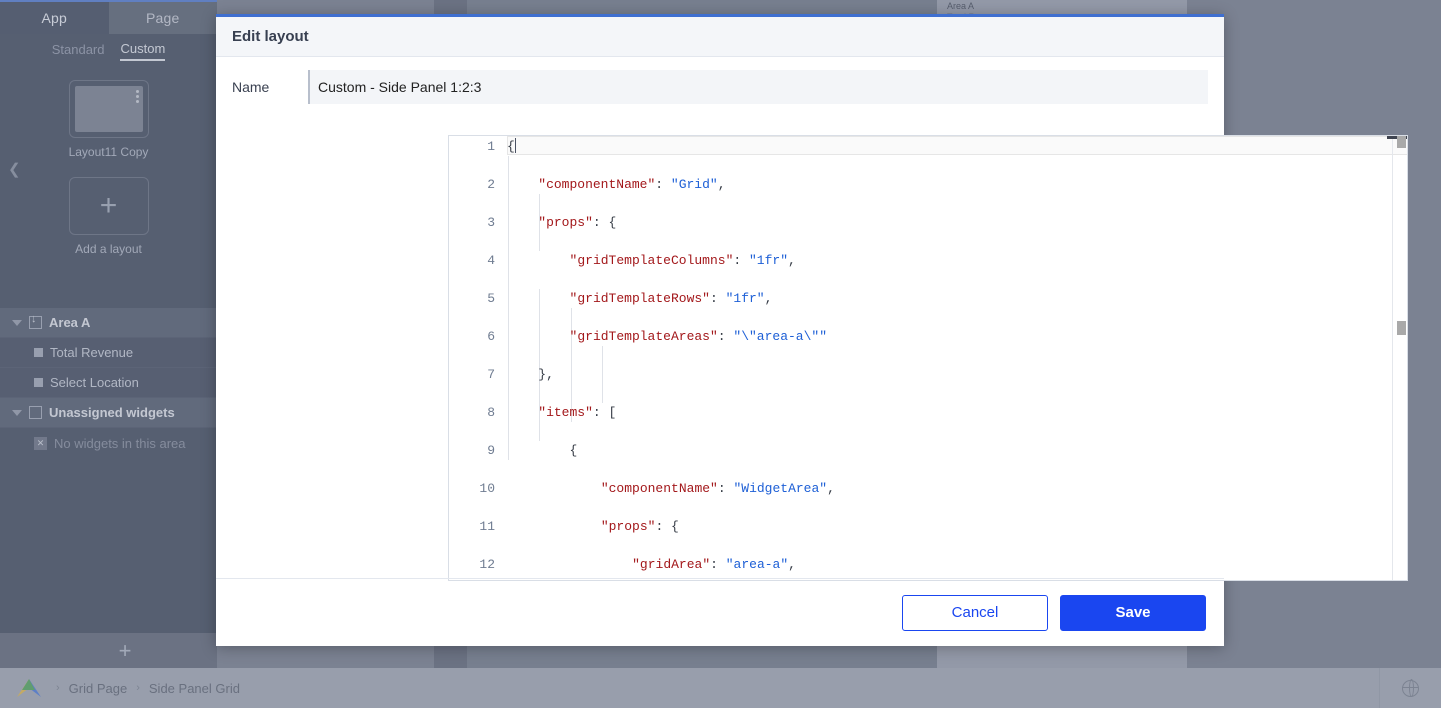  What do you see at coordinates (491, 260) in the screenshot?
I see `line-number: 4` at bounding box center [491, 260].